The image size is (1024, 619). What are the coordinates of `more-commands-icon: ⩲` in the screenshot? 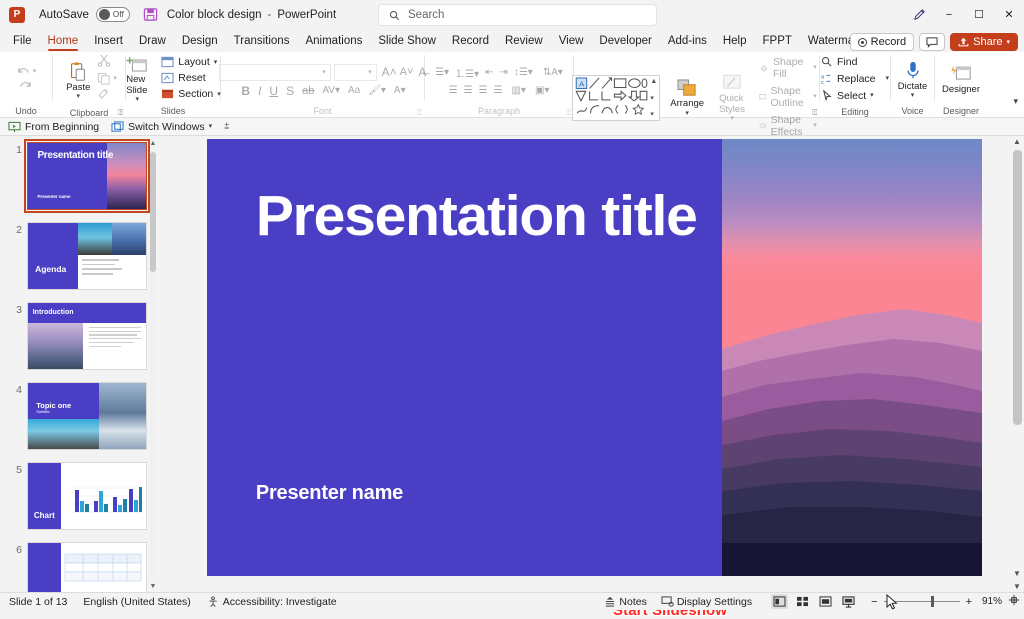 It's located at (226, 126).